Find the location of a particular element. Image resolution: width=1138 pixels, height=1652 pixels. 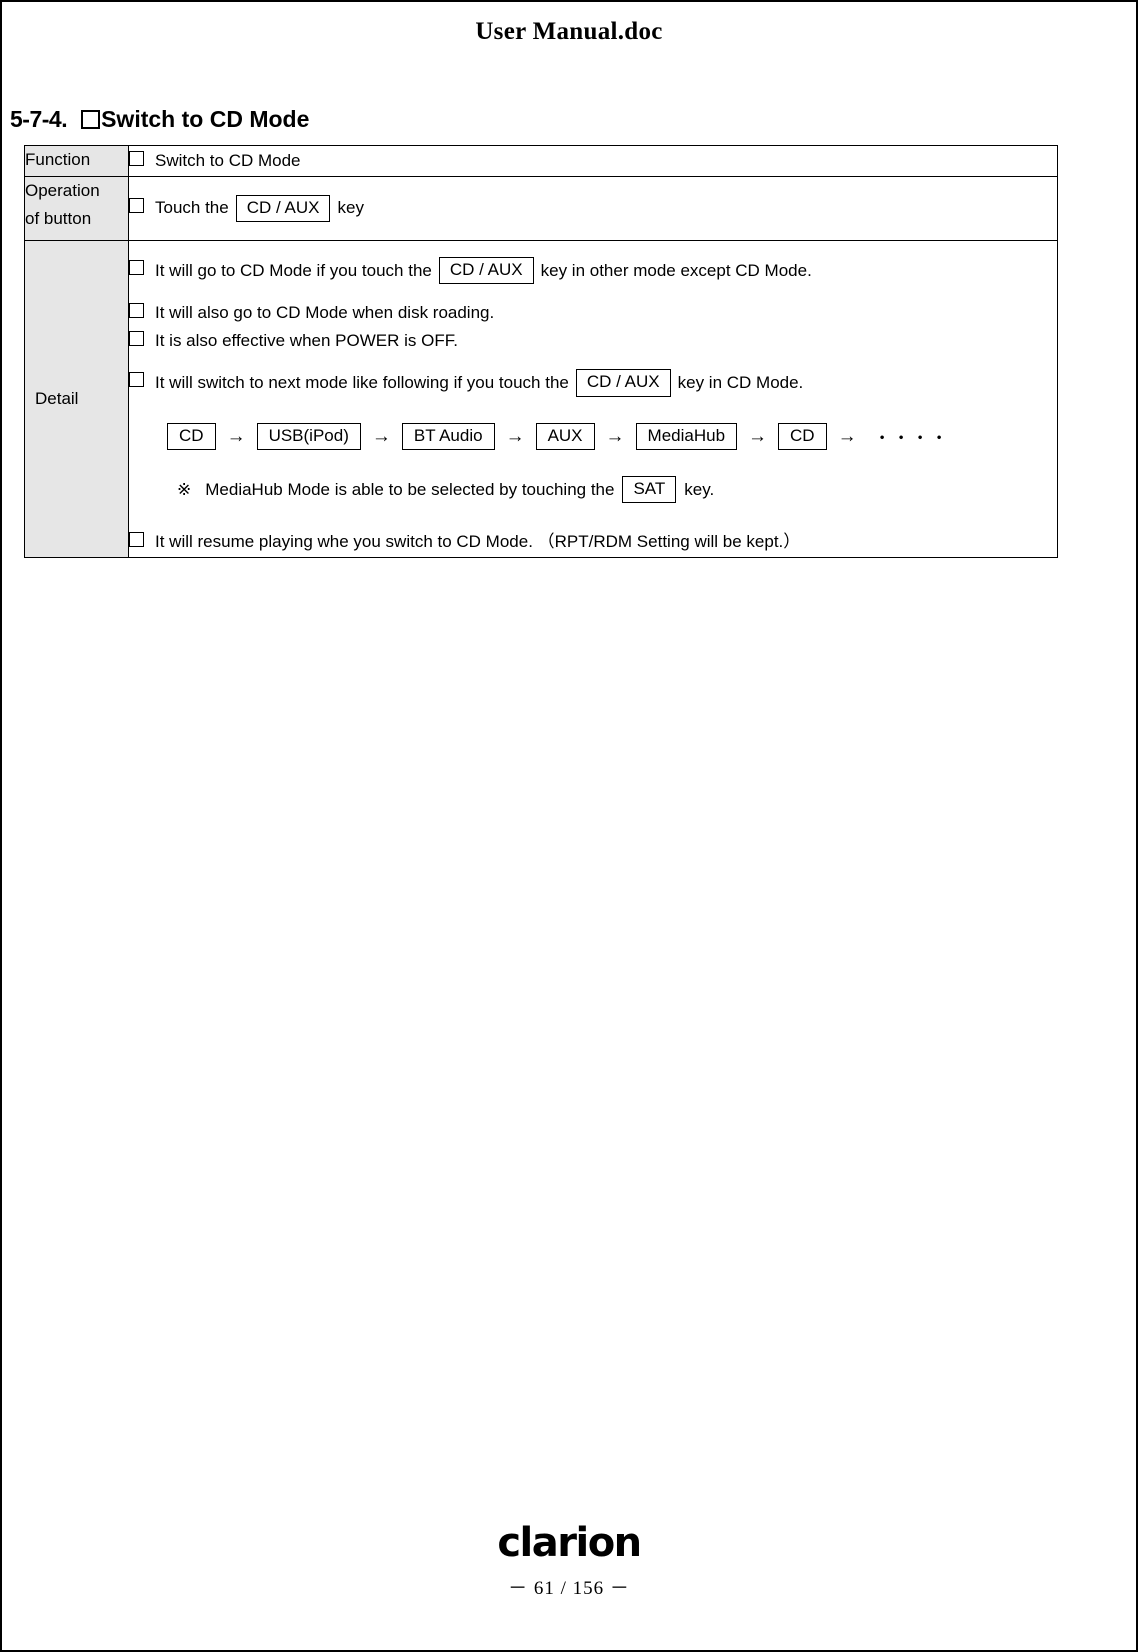

bullet-text: Switch to CD Mode is located at coordinates (228, 160).